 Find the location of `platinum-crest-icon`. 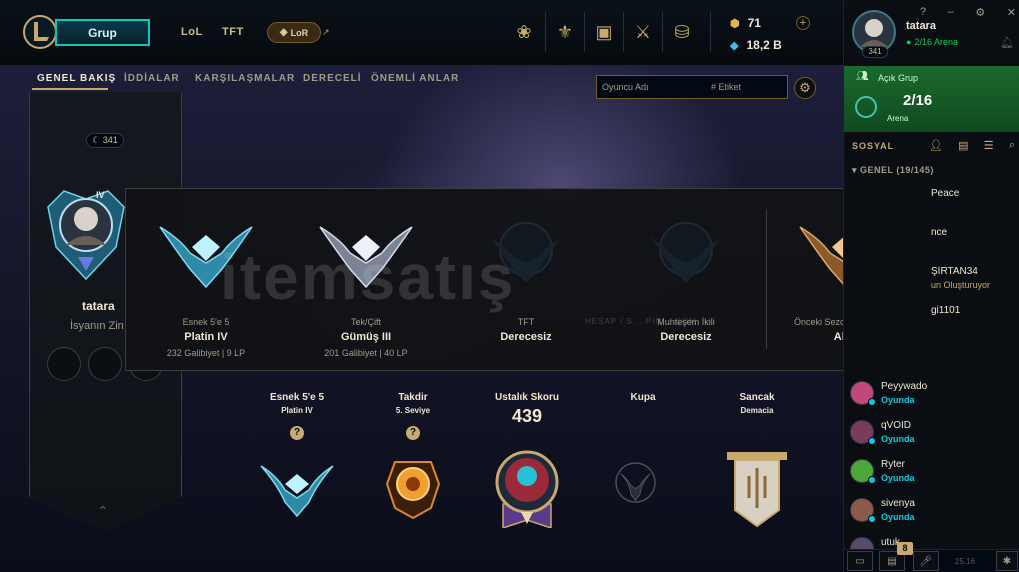

platinum-crest-icon is located at coordinates (297, 491).